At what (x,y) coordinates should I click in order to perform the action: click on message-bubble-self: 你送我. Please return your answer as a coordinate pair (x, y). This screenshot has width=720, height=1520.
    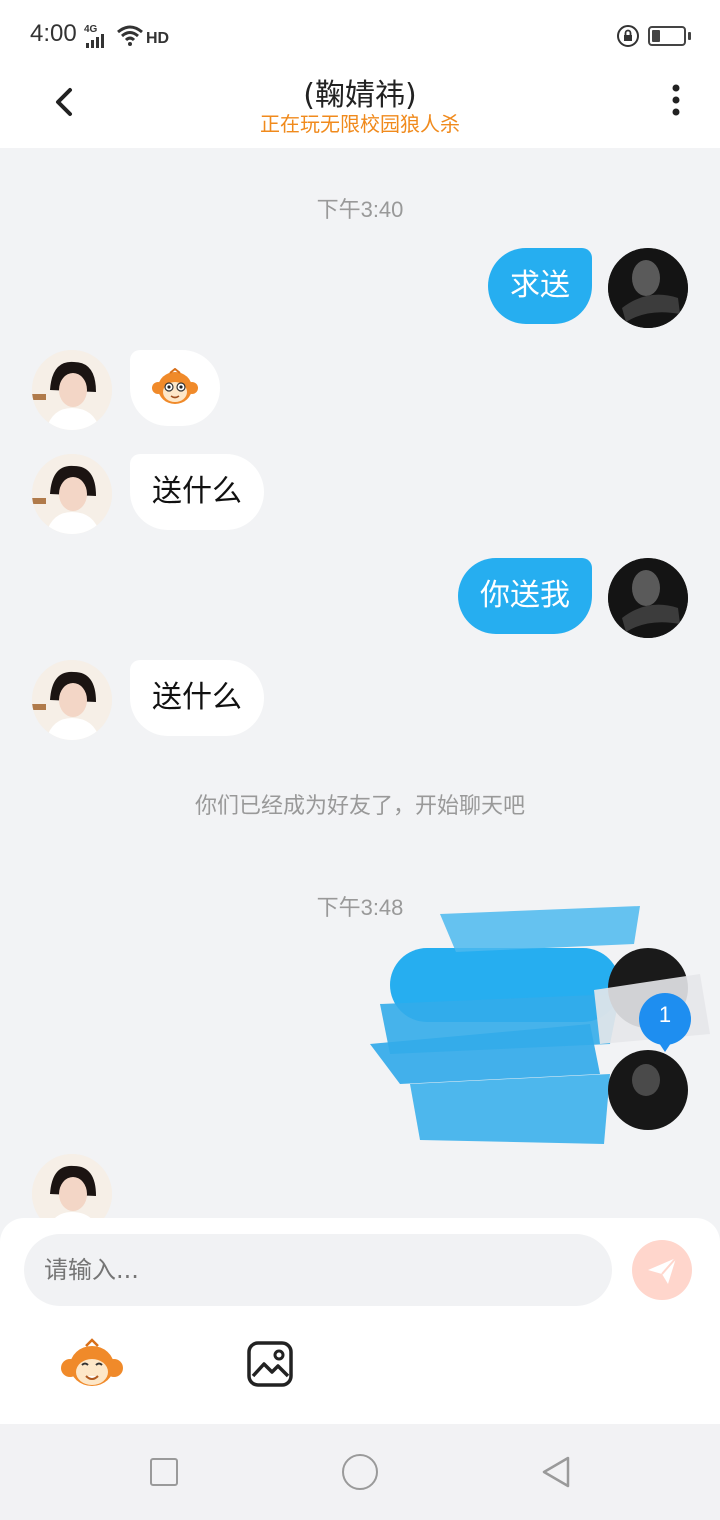
    Looking at the image, I should click on (525, 596).